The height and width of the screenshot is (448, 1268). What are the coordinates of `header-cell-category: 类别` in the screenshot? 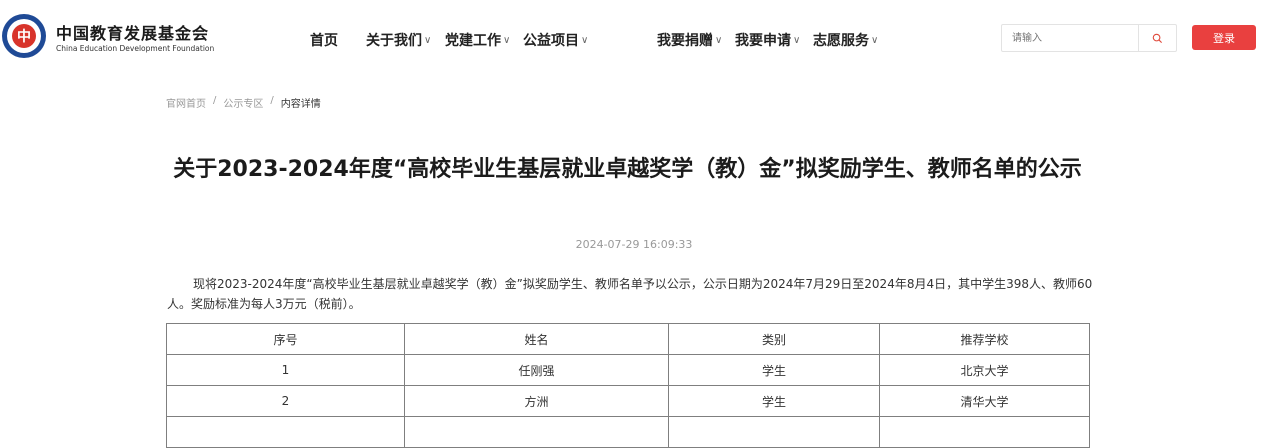 It's located at (774, 339).